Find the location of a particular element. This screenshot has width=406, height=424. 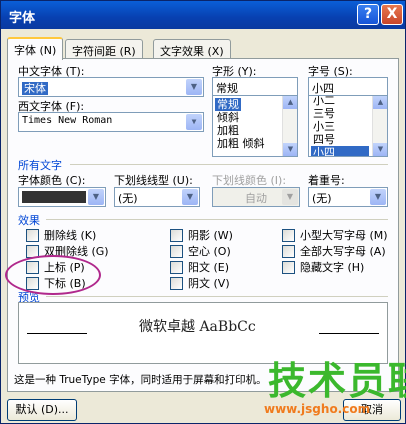

watermark-url: www.jsgho.com is located at coordinates (317, 409).